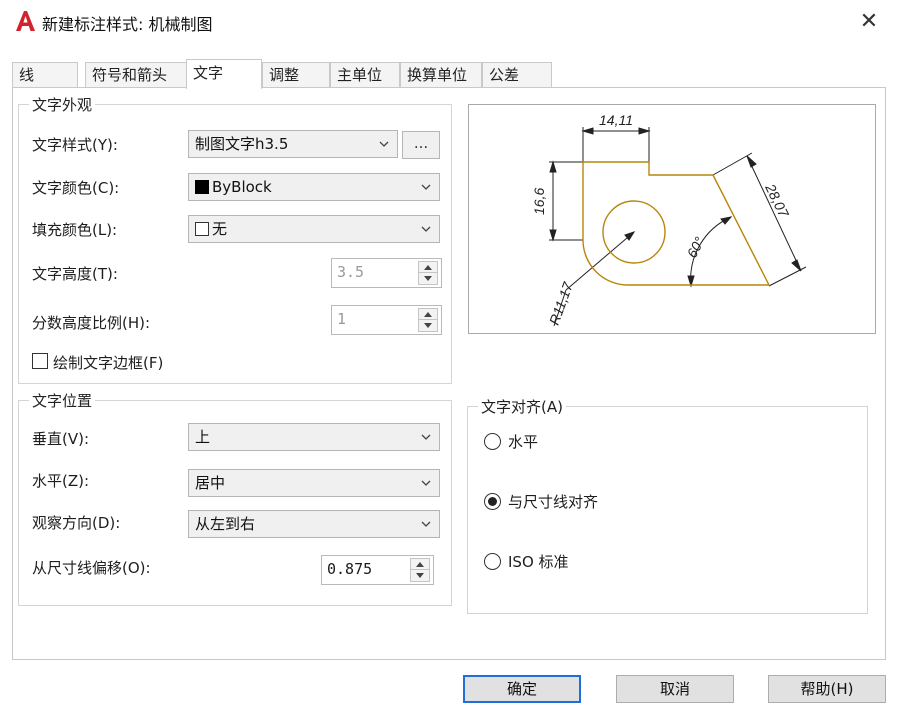 The width and height of the screenshot is (898, 719). I want to click on fill-color-label: 填充颜色(L):, so click(75, 230).